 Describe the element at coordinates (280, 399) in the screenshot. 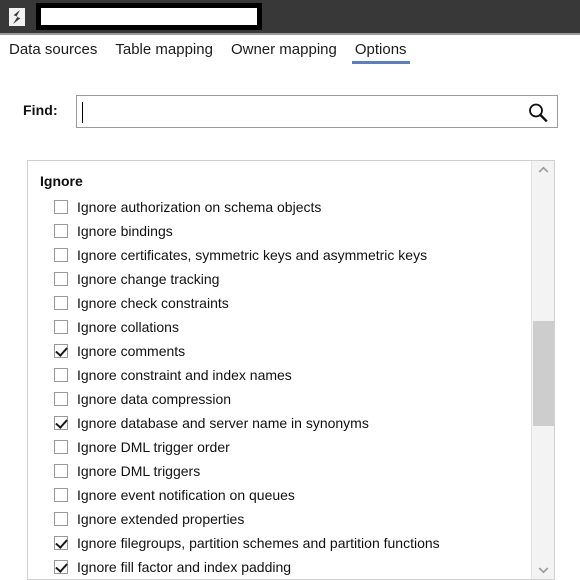

I see `option-row: Ignore data compression` at that location.